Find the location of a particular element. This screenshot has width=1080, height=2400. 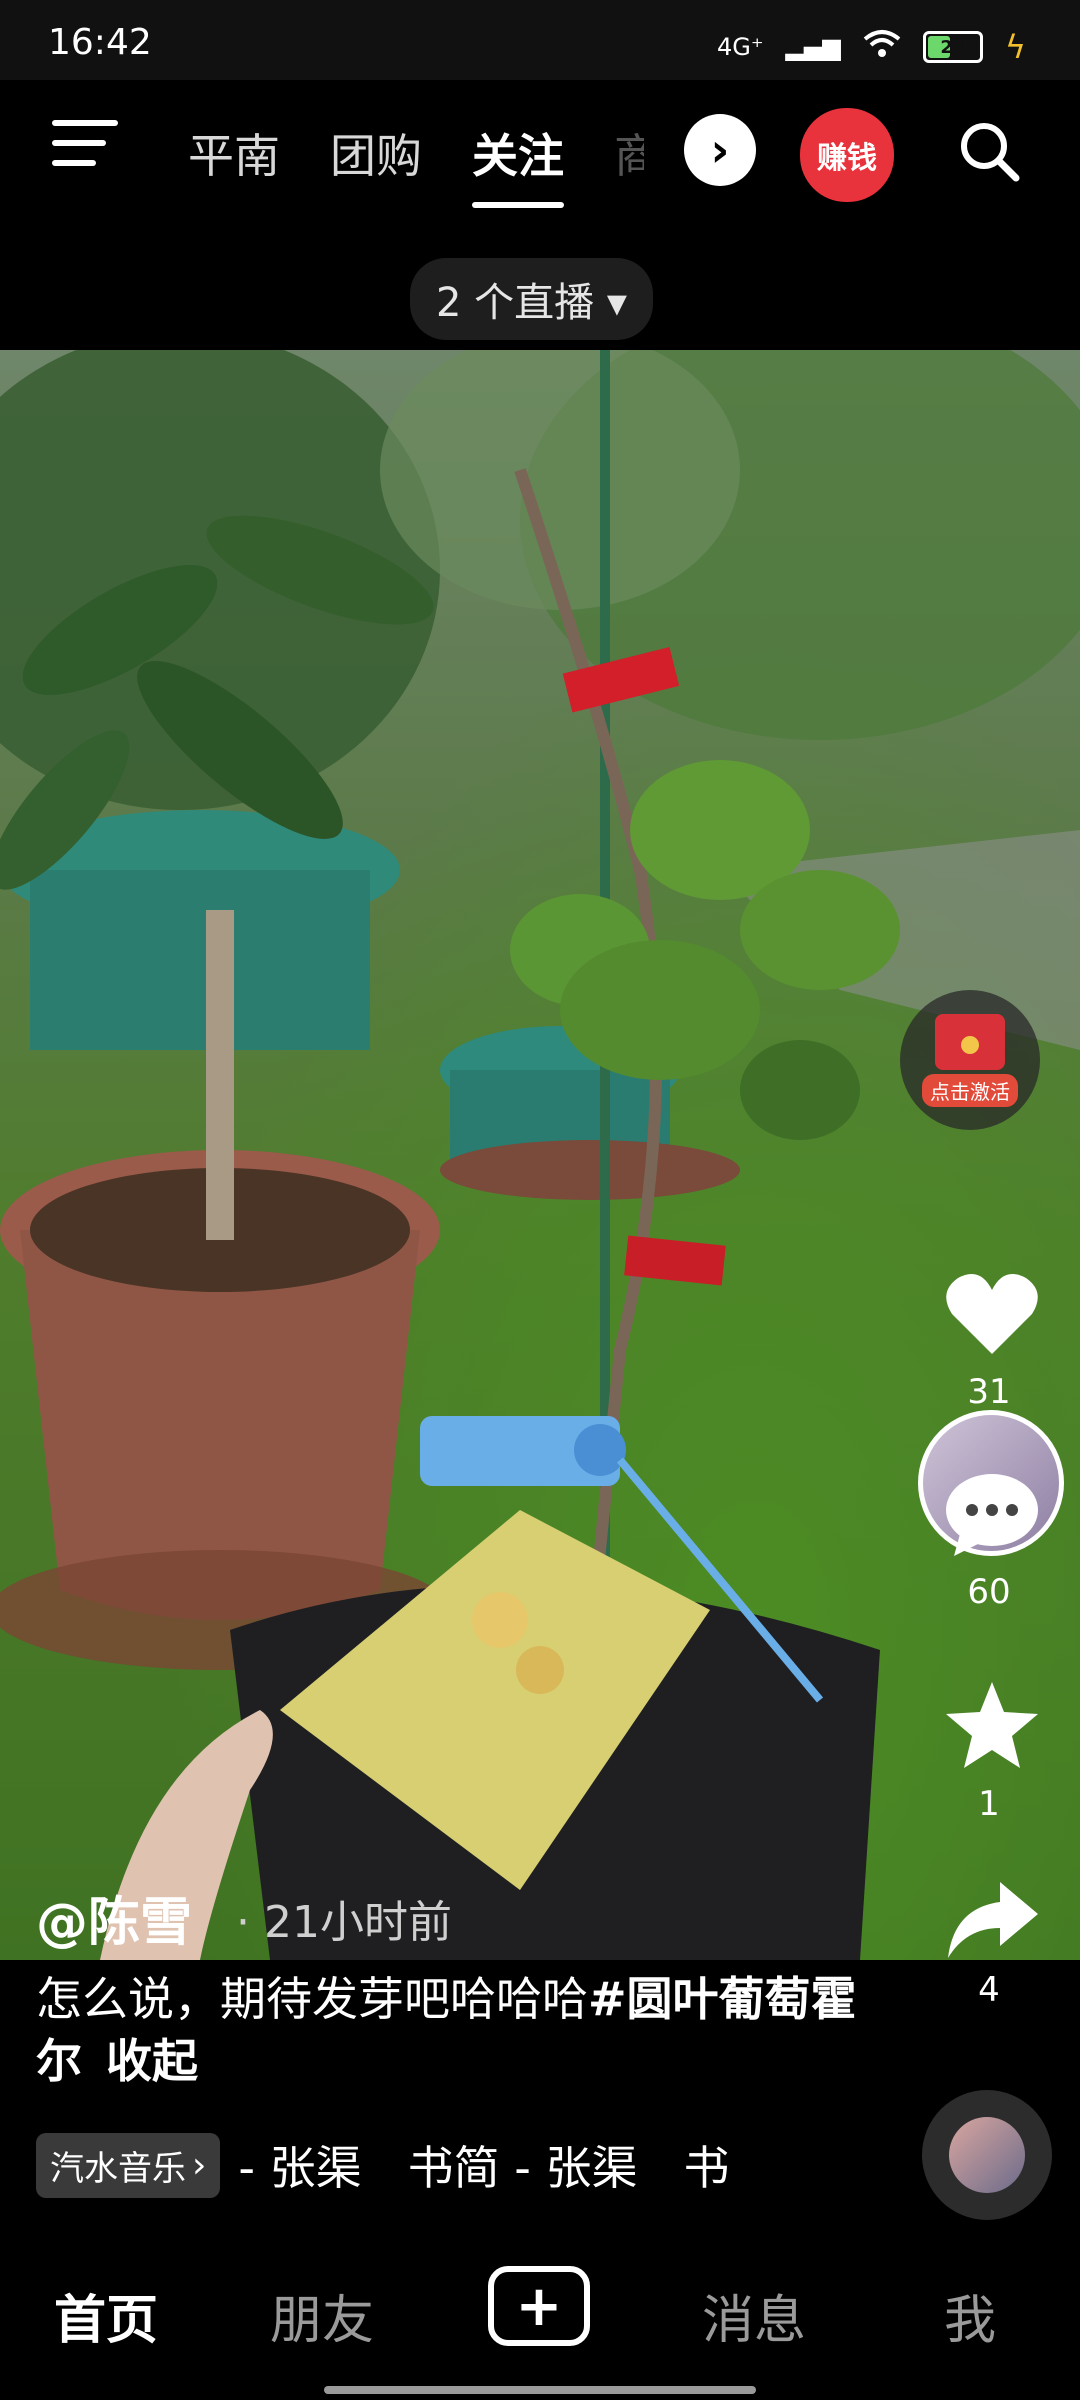

music-app-tag: 汽水音乐 › is located at coordinates (128, 2165).